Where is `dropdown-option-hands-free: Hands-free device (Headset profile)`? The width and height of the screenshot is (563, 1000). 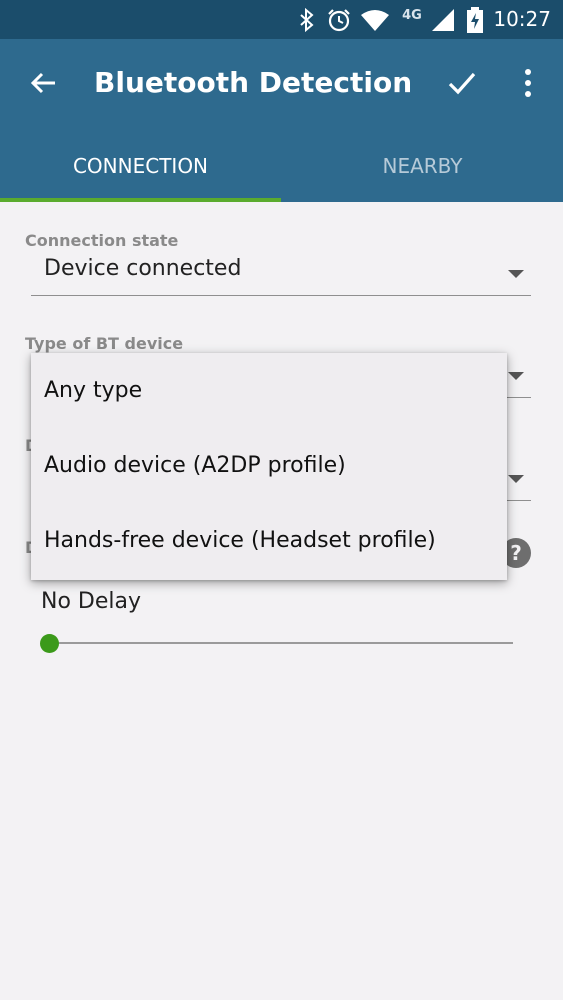
dropdown-option-hands-free: Hands-free device (Headset profile) is located at coordinates (240, 540).